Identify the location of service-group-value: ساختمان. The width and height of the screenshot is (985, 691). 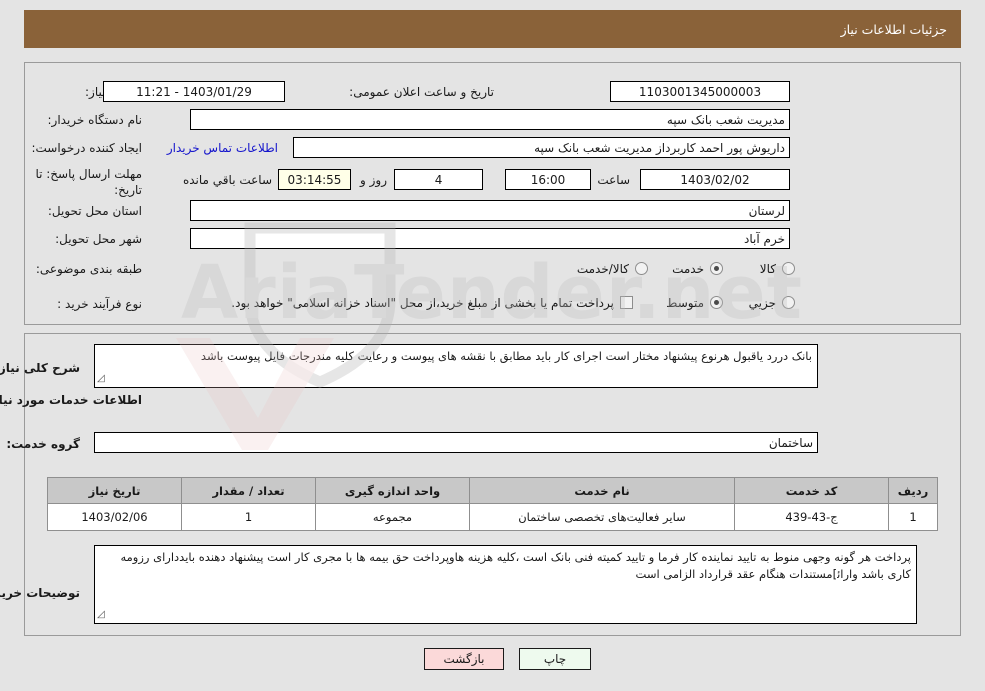
(456, 442).